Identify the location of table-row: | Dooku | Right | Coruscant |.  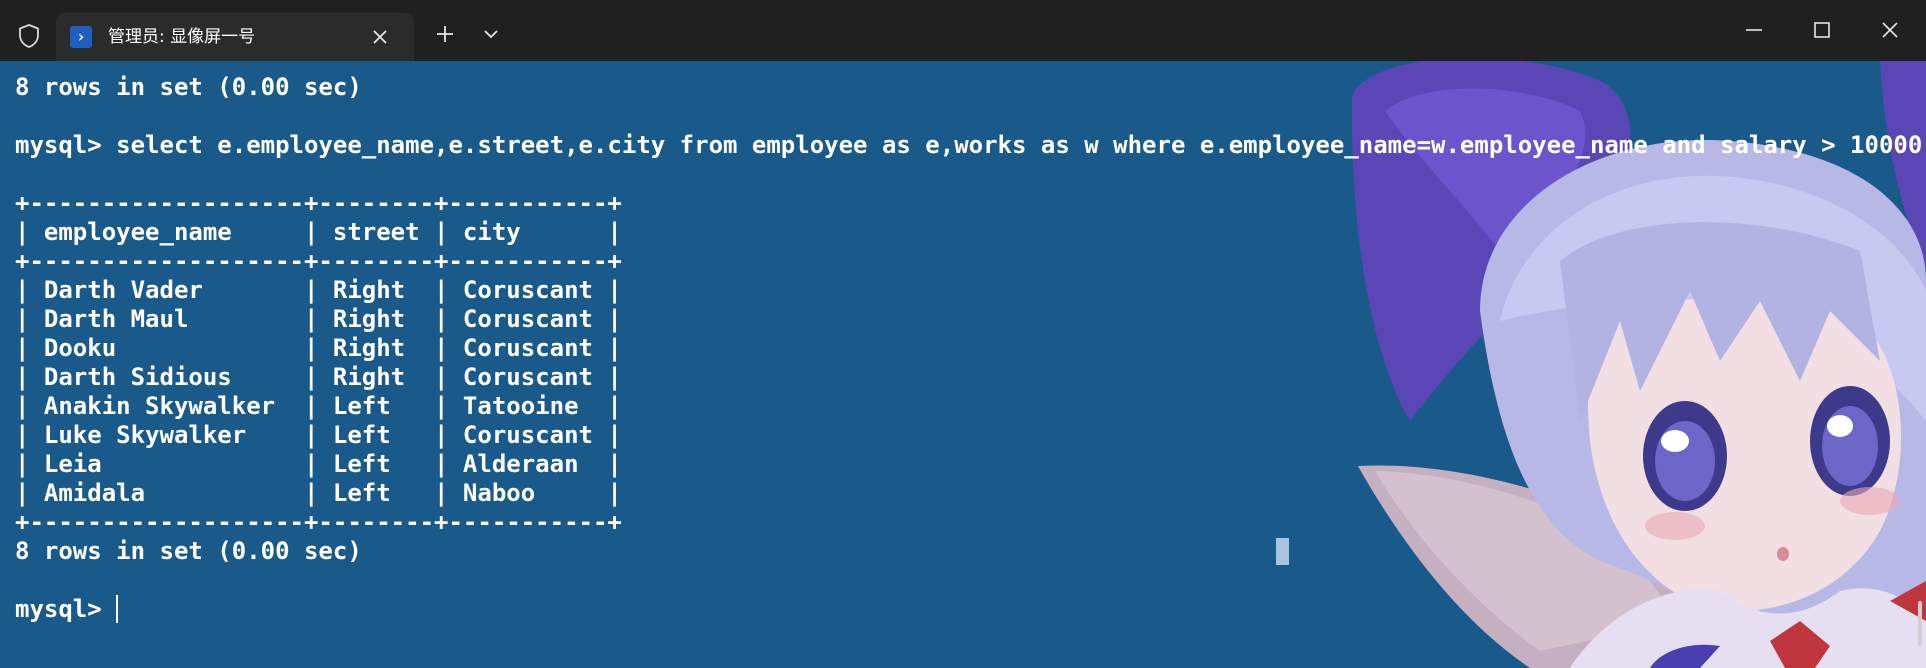
(318, 348).